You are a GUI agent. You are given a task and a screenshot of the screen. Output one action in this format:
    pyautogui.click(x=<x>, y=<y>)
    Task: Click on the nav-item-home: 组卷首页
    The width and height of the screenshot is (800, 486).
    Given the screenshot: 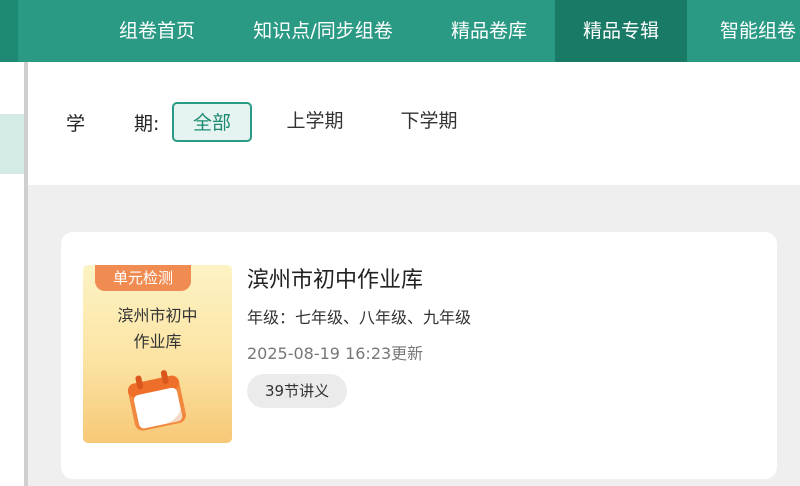 What is the action you would take?
    pyautogui.click(x=157, y=31)
    